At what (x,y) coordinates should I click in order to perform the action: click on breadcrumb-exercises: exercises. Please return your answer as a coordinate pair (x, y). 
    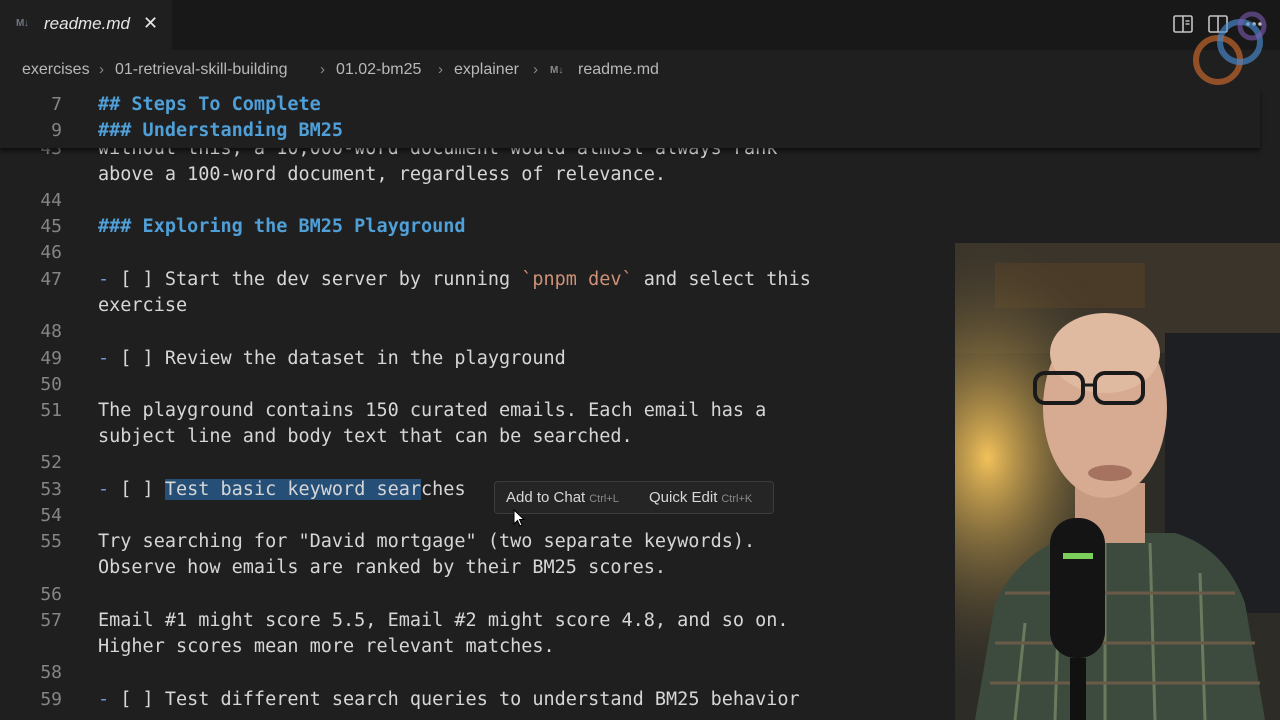
    Looking at the image, I should click on (56, 70).